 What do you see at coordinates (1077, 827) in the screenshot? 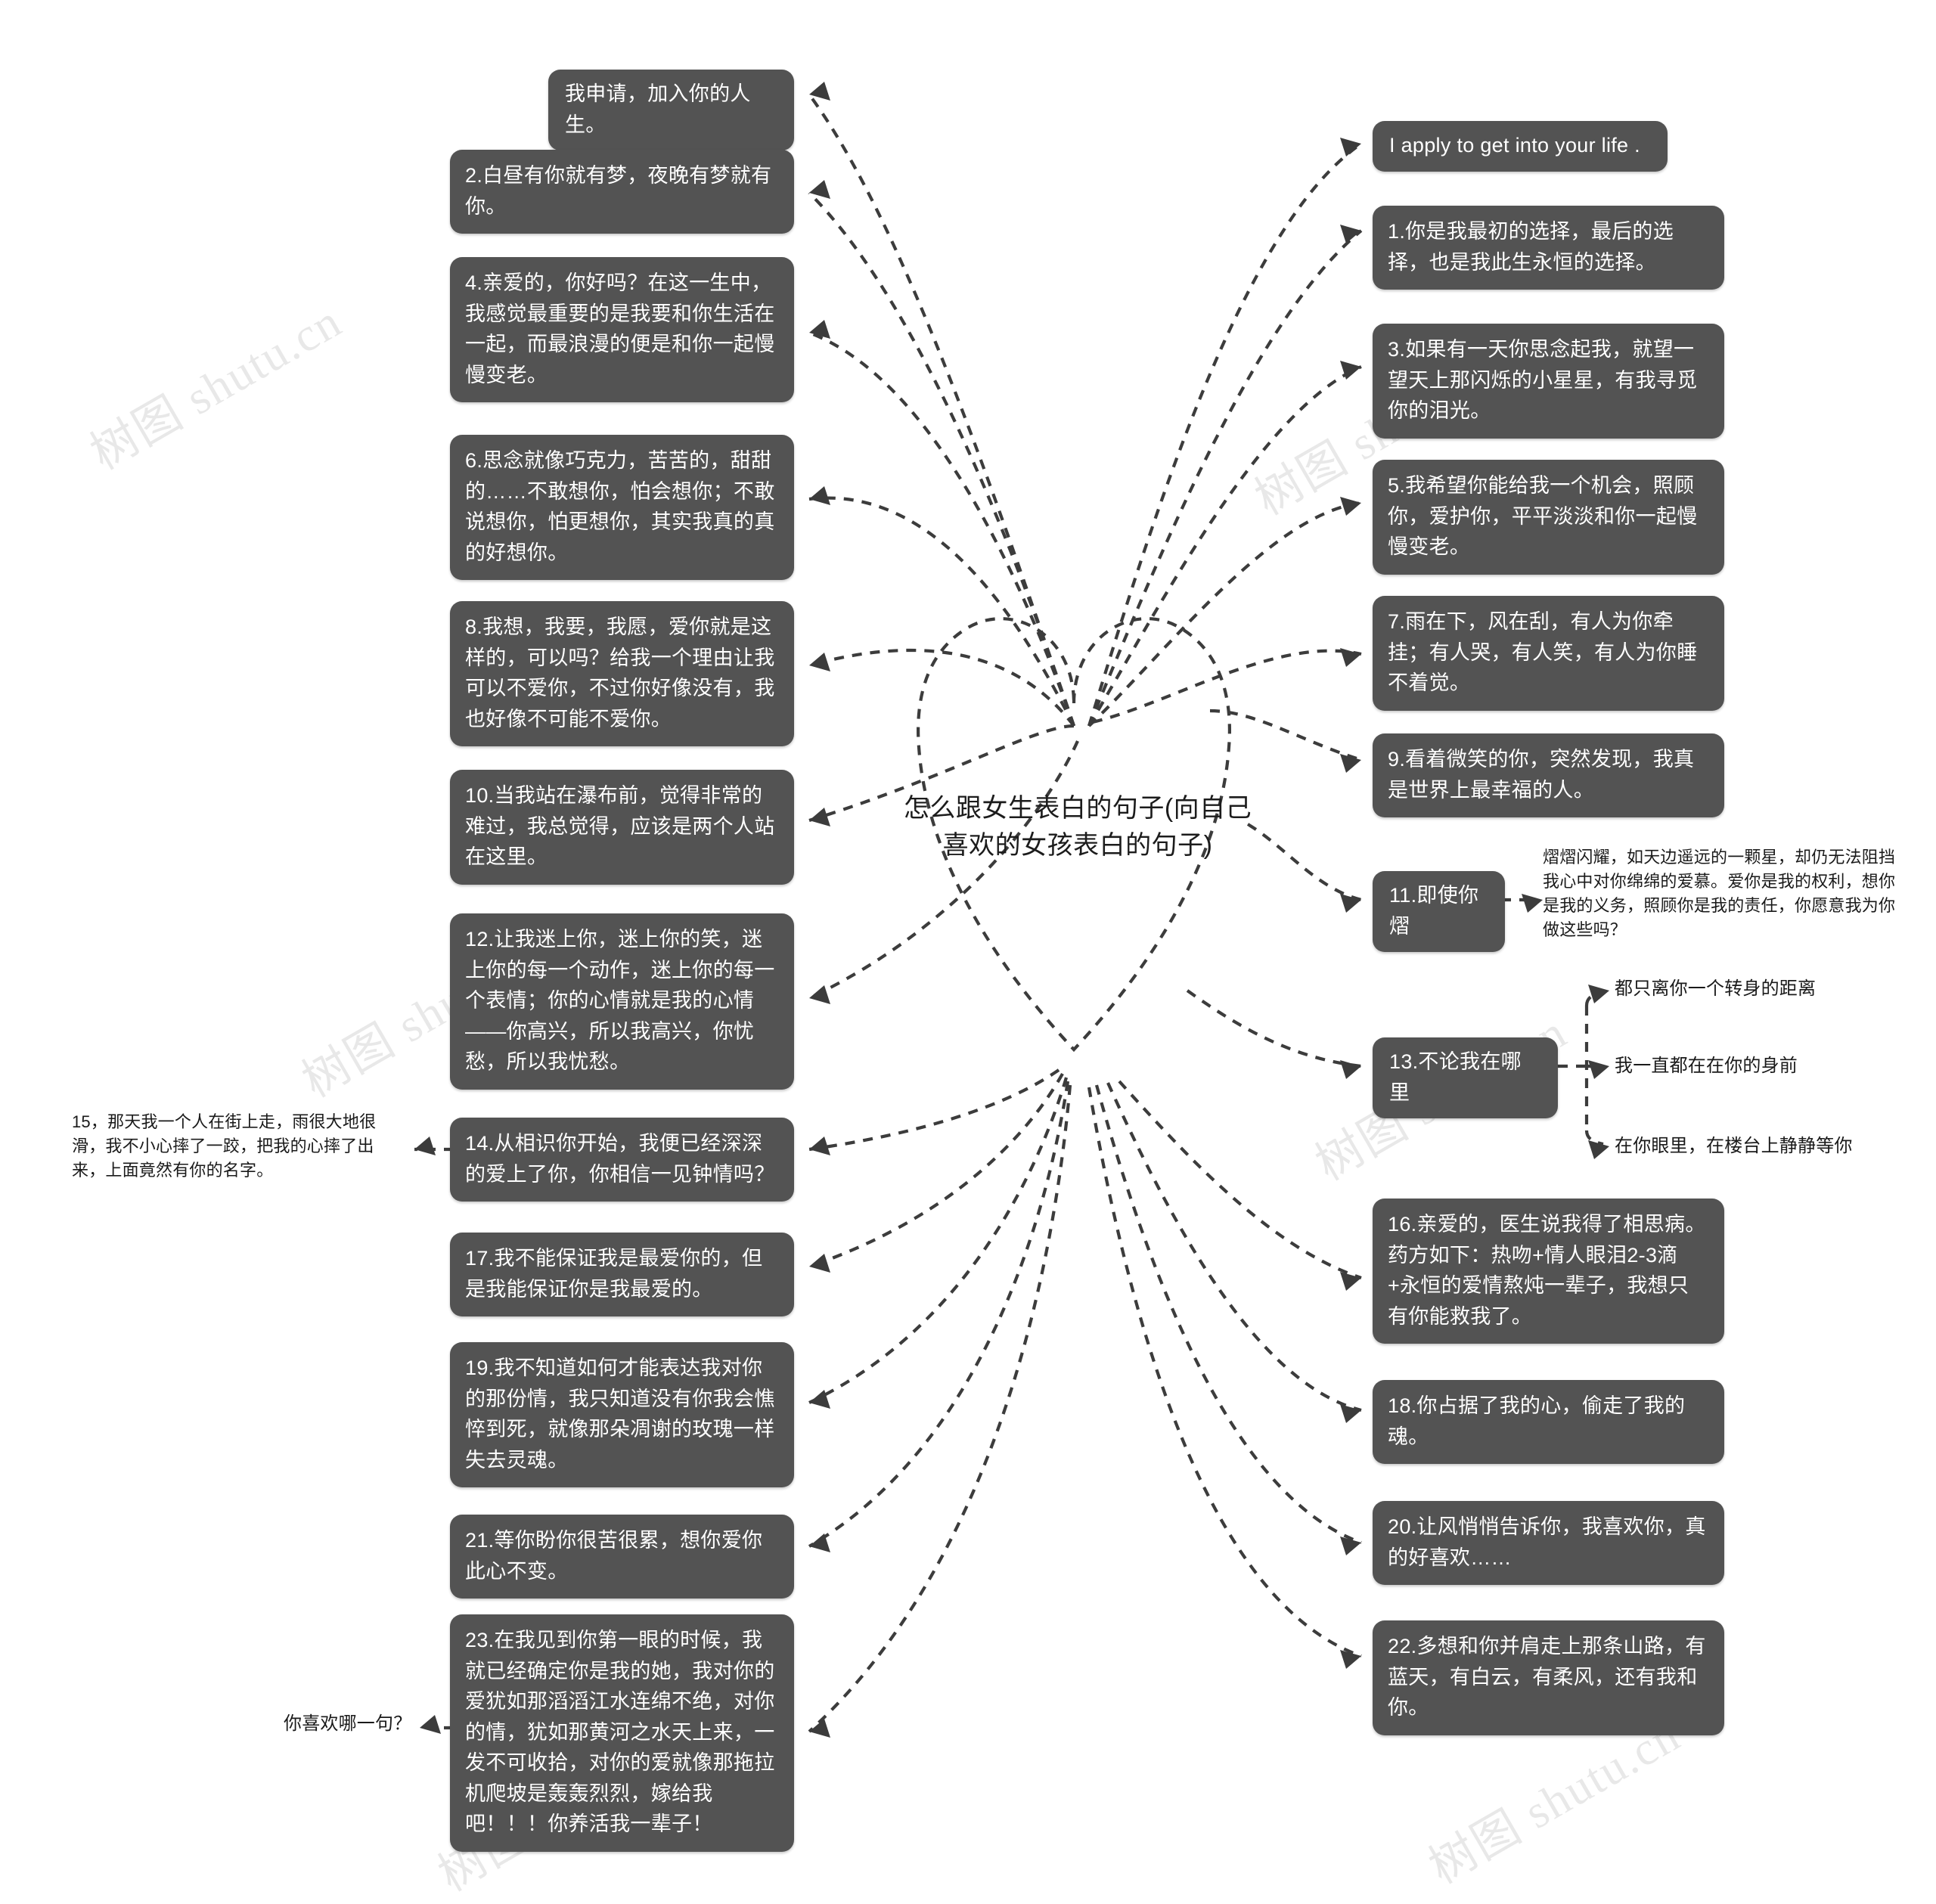
I see `center-node-label: 怎么跟女生表白的句子(向自己喜欢的女孩表白的句子)` at bounding box center [1077, 827].